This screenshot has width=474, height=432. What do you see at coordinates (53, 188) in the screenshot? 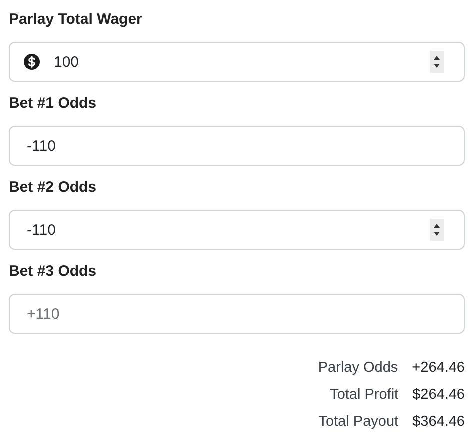
I see `field-label: Bet #2 Odds` at bounding box center [53, 188].